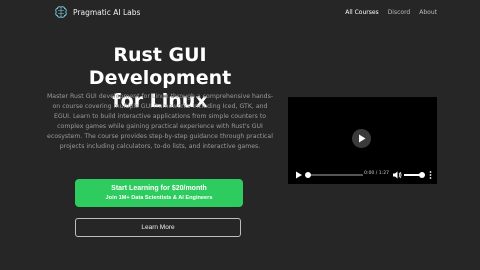 The width and height of the screenshot is (480, 270). I want to click on join-community-label: Join 1M+ Data Scientists & AI Engineers, so click(159, 197).